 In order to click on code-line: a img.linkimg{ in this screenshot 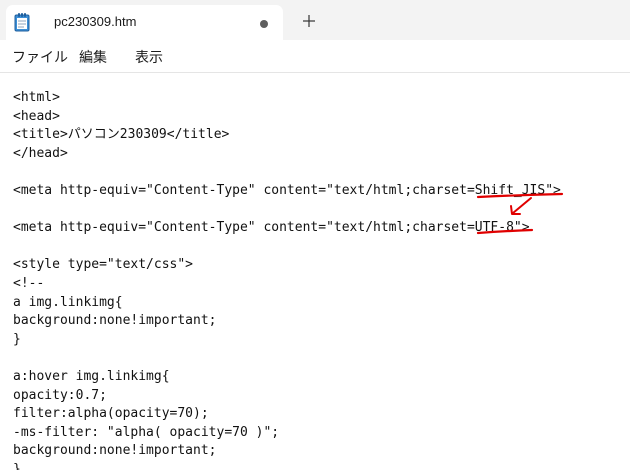, I will do `click(68, 302)`.